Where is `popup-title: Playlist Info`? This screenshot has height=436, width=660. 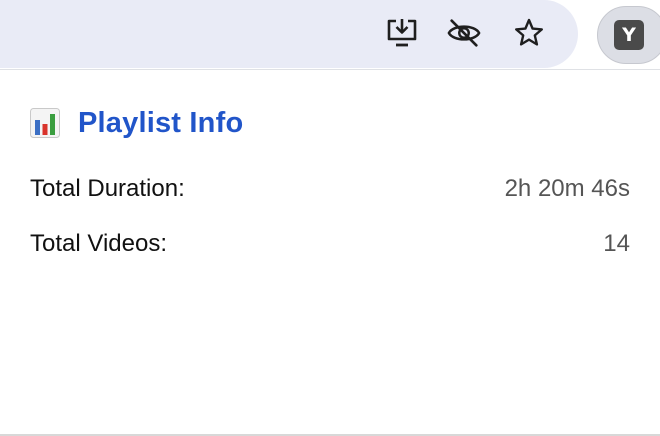 popup-title: Playlist Info is located at coordinates (161, 122).